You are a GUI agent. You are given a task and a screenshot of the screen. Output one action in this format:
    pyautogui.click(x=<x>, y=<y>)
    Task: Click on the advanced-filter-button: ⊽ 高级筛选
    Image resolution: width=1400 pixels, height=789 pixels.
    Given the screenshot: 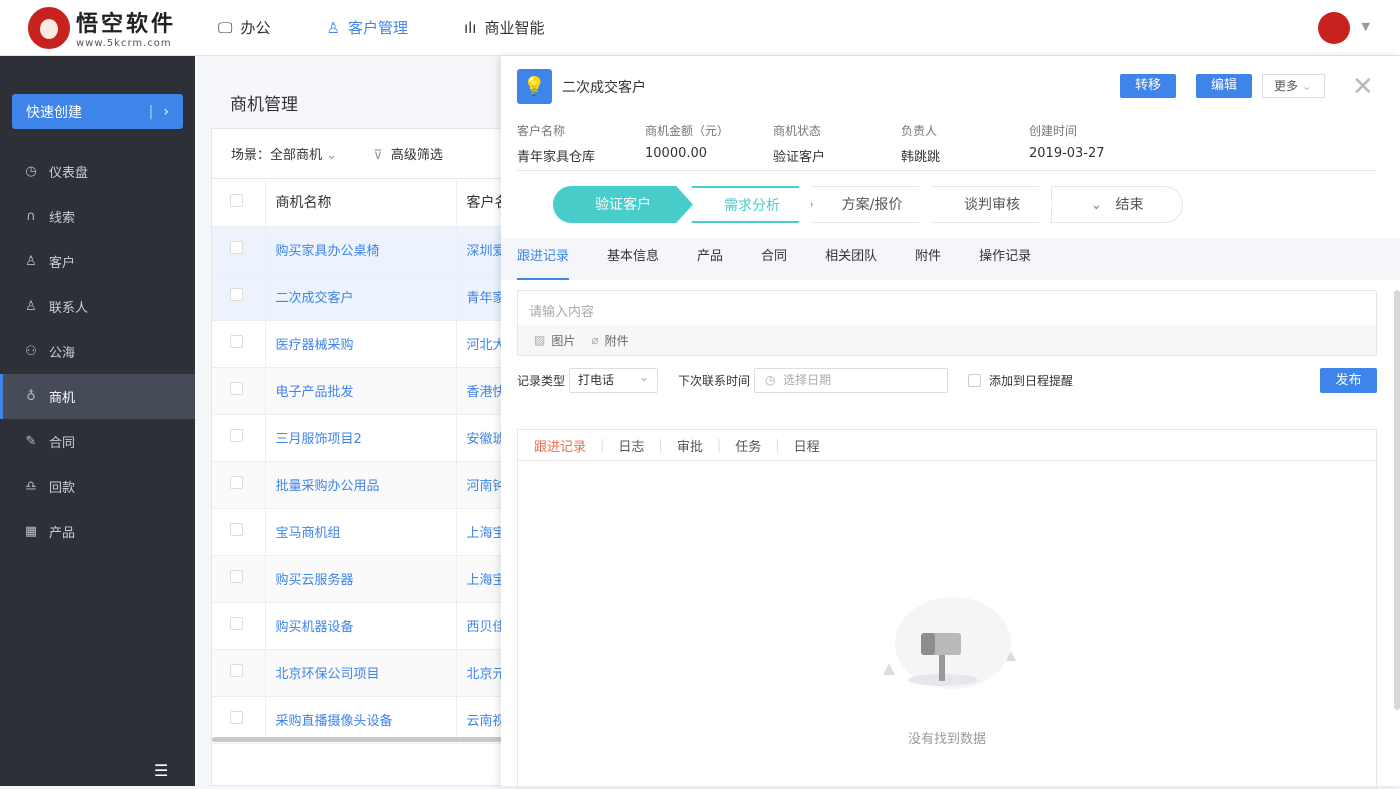 What is the action you would take?
    pyautogui.click(x=408, y=153)
    